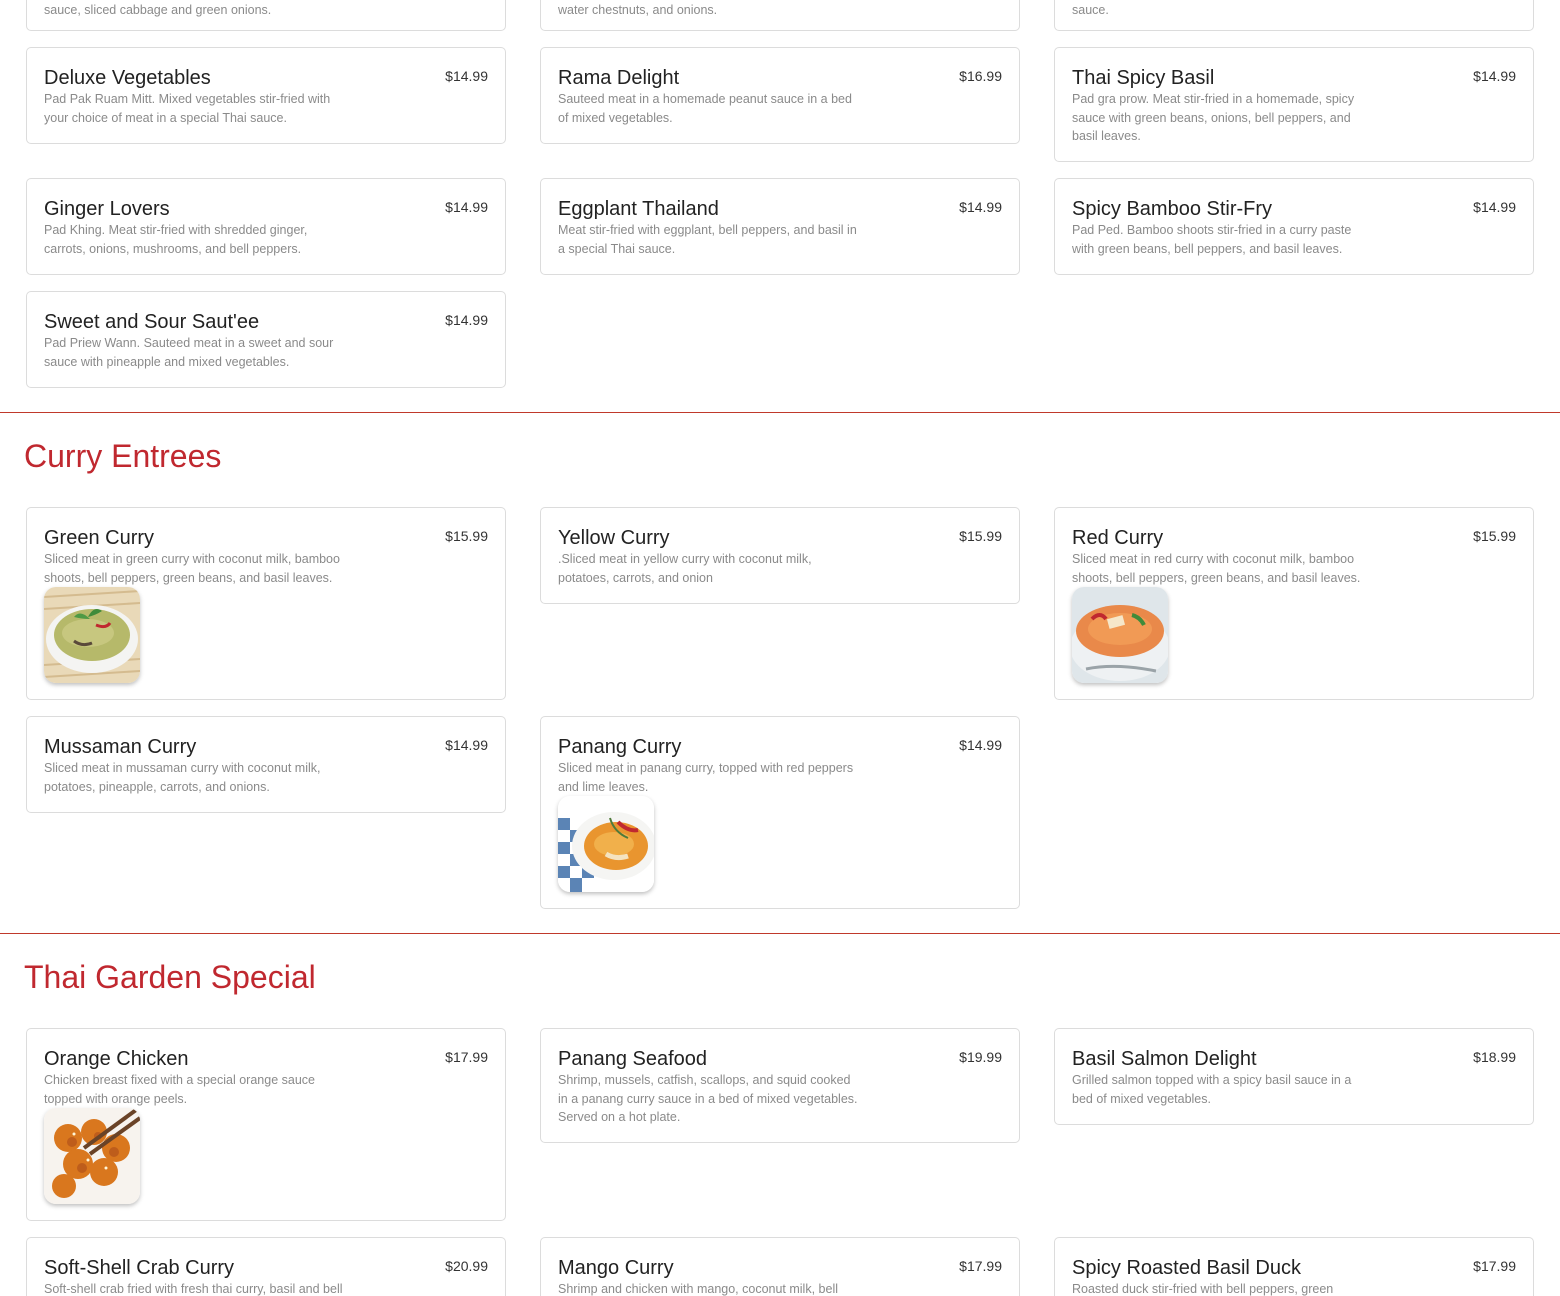  What do you see at coordinates (614, 538) in the screenshot?
I see `item-name: Yellow Curry` at bounding box center [614, 538].